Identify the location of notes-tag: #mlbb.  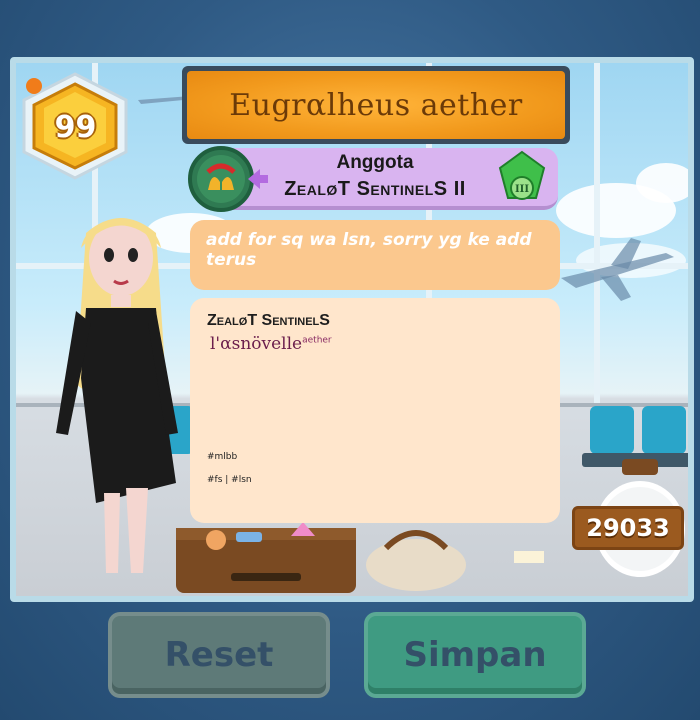
(222, 457).